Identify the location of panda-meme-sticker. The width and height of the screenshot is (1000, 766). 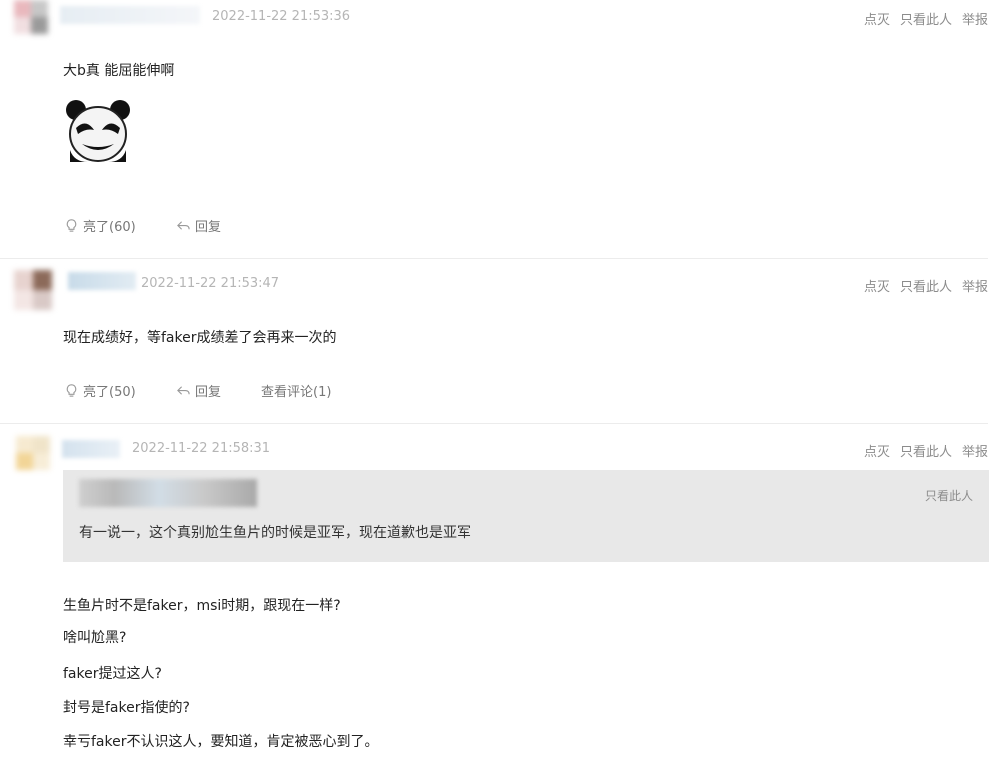
(98, 131).